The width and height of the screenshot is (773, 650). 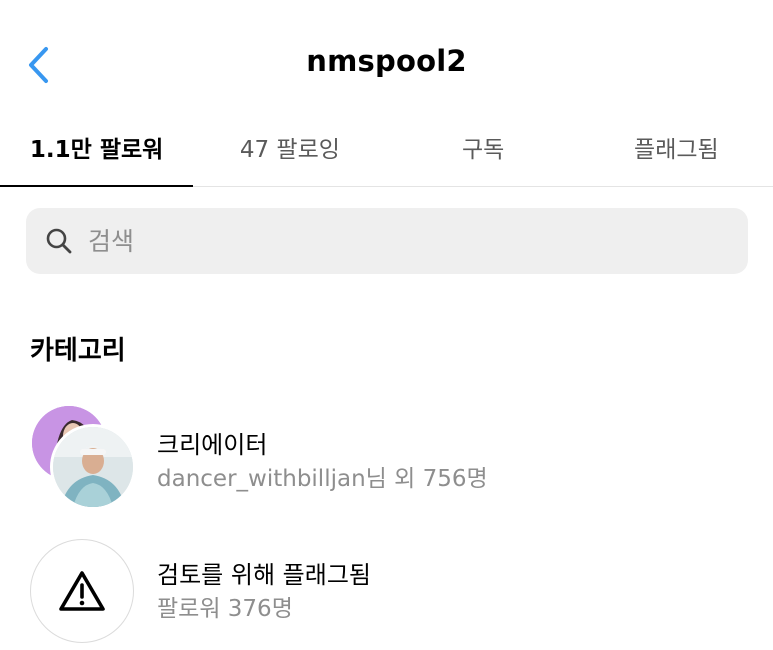 I want to click on search-bar, so click(x=387, y=241).